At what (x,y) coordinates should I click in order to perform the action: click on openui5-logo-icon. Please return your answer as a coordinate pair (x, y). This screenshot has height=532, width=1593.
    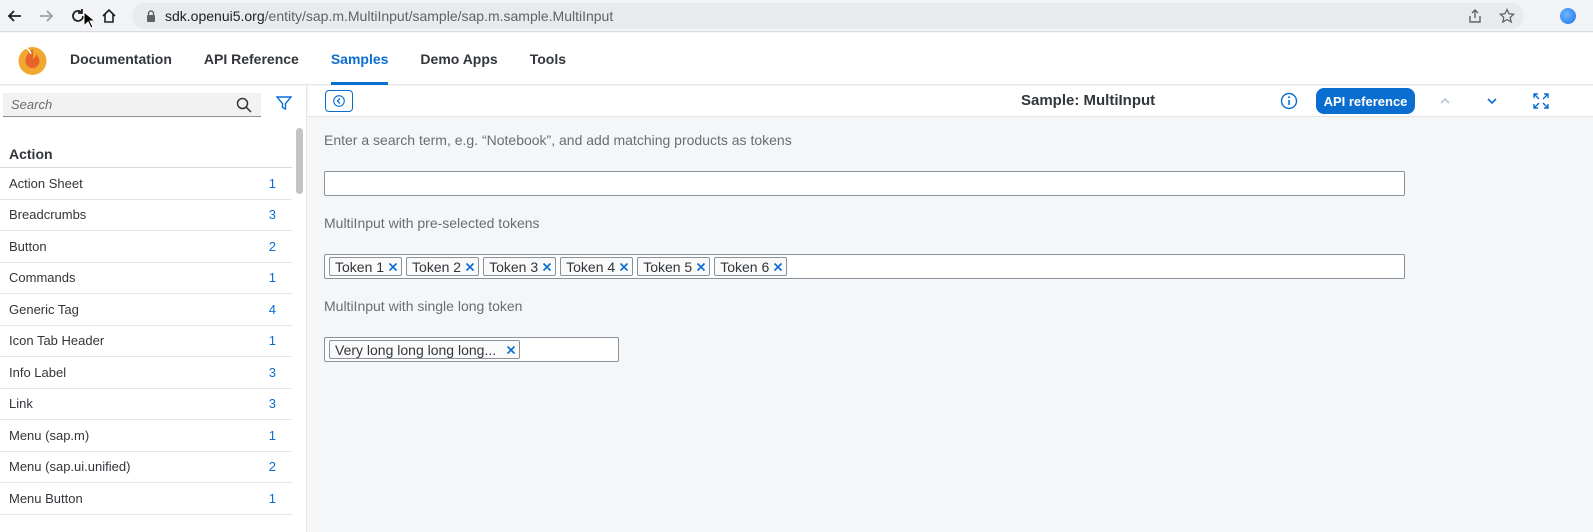
    Looking at the image, I should click on (32, 59).